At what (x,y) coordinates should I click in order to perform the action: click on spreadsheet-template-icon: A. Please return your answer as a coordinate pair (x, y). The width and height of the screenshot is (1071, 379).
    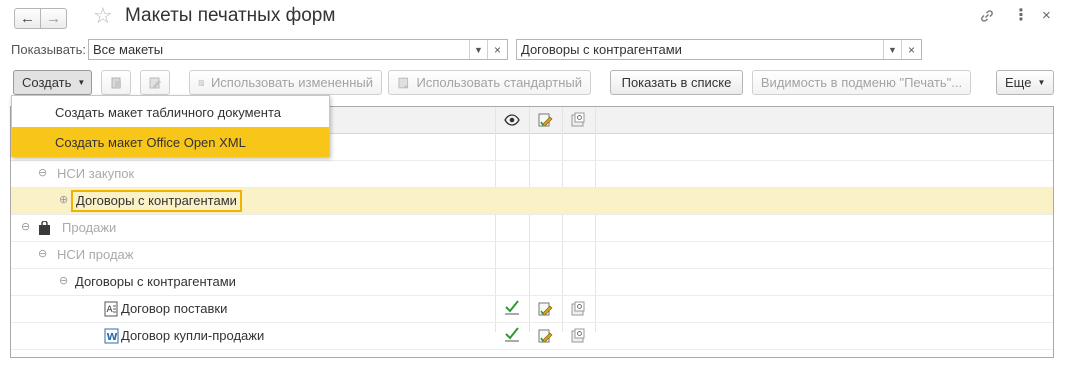
    Looking at the image, I should click on (111, 309).